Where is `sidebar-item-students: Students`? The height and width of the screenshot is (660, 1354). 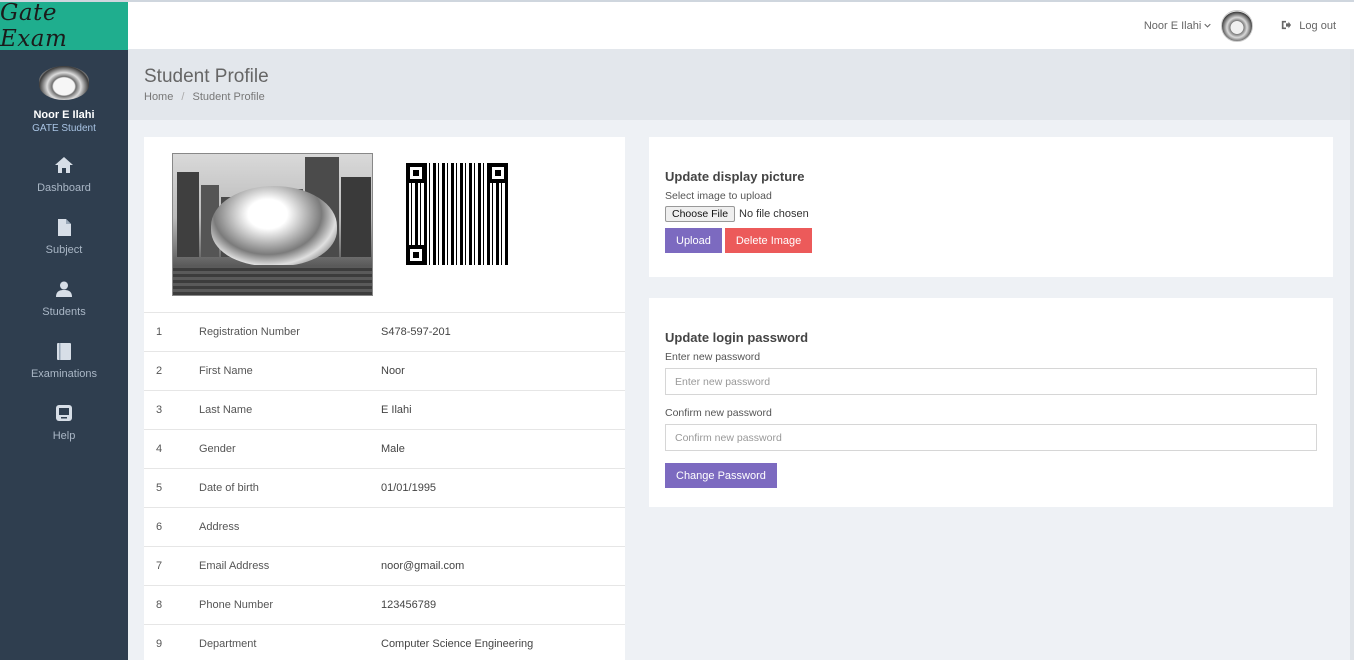 sidebar-item-students: Students is located at coordinates (64, 311).